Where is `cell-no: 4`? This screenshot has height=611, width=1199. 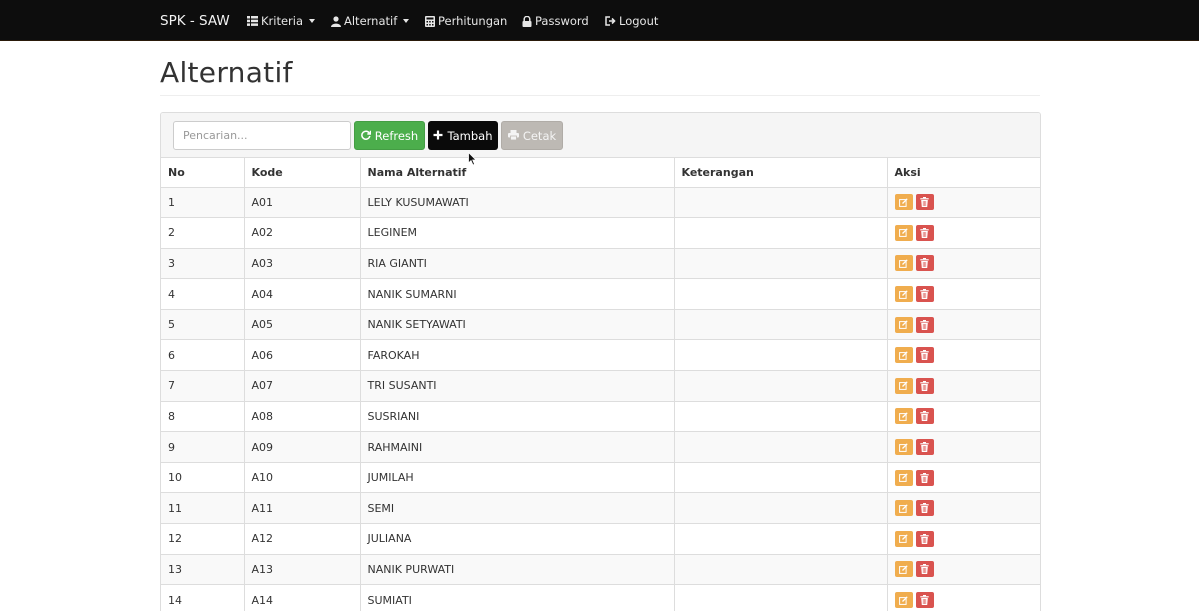 cell-no: 4 is located at coordinates (203, 294).